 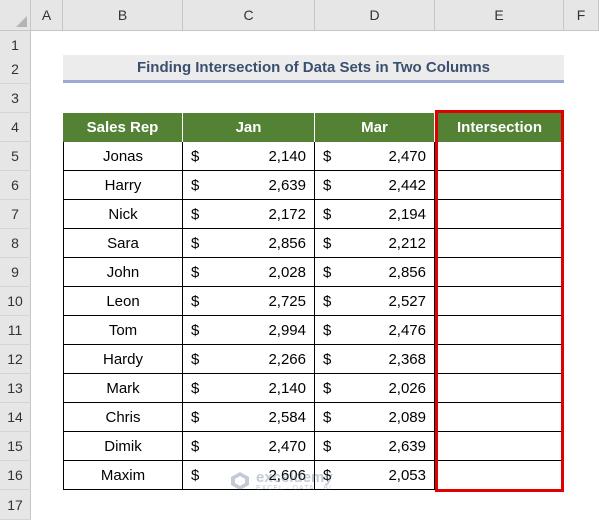 What do you see at coordinates (375, 359) in the screenshot?
I see `cell-mar: $2,368` at bounding box center [375, 359].